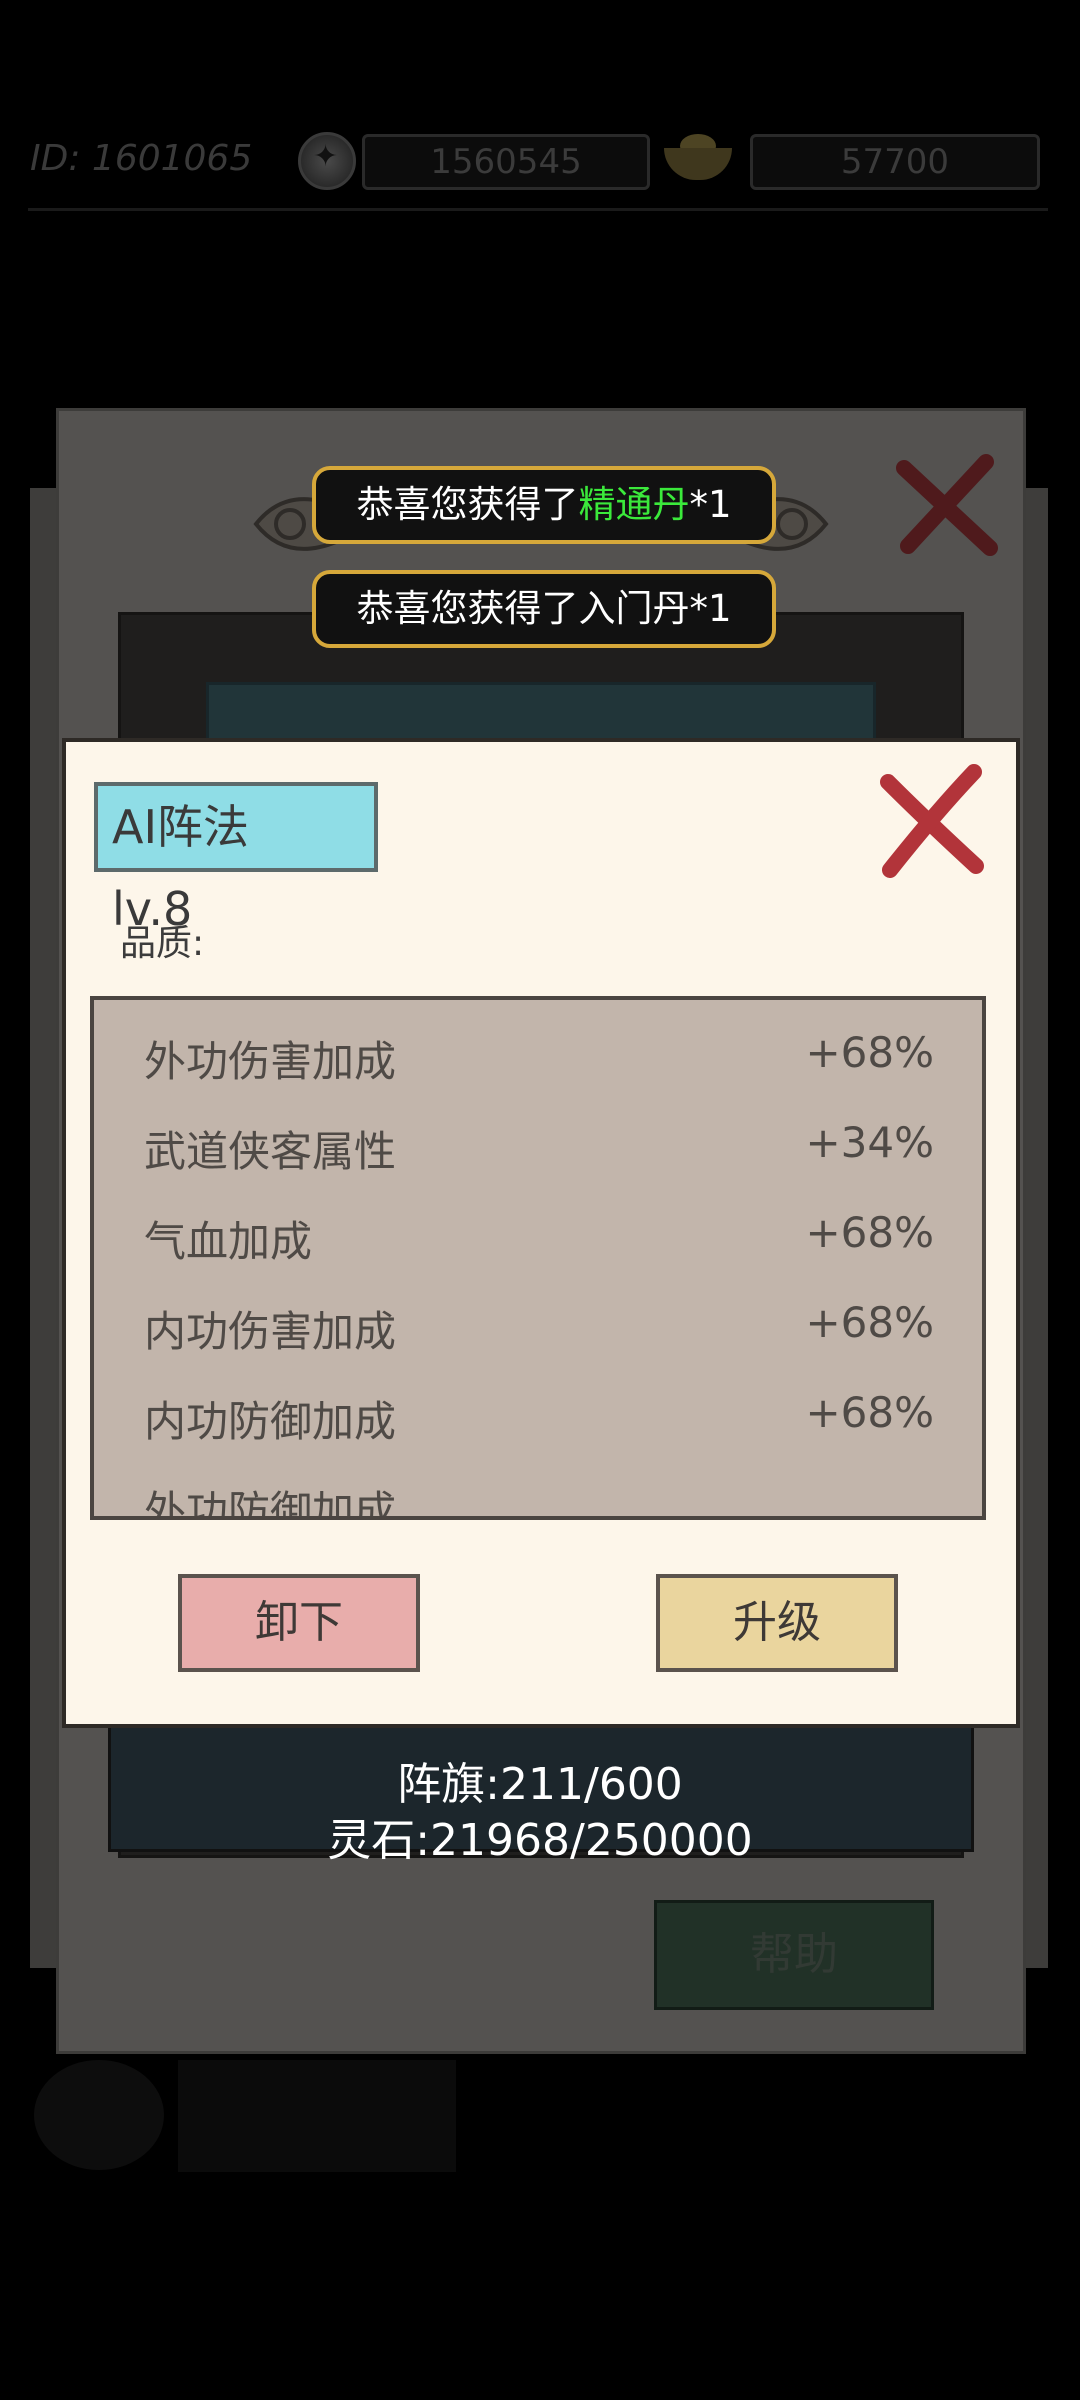 This screenshot has width=1080, height=2400. Describe the element at coordinates (270, 1331) in the screenshot. I see `stat-name: 内功伤害加成` at that location.